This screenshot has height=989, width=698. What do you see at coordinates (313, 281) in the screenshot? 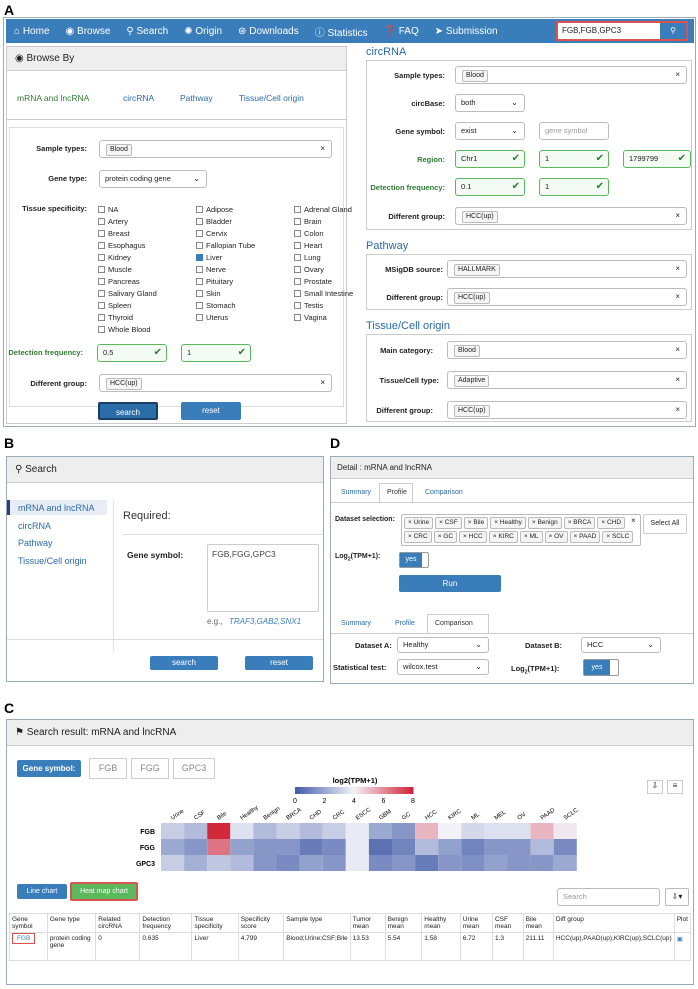
I see `tissue-checkbox-prostate: Prostate` at bounding box center [313, 281].